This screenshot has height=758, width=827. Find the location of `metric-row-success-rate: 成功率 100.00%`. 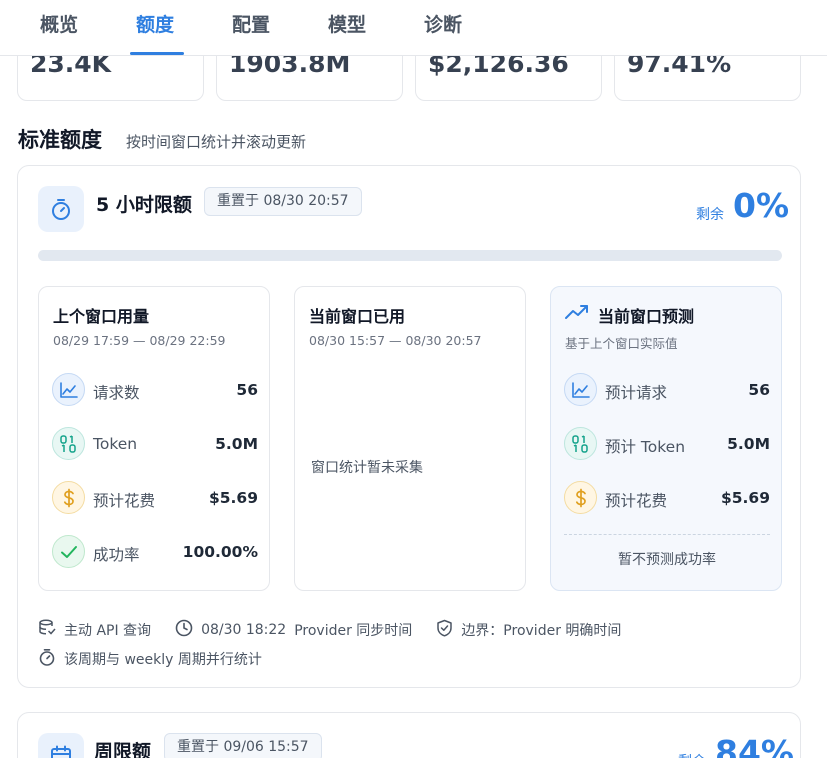

metric-row-success-rate: 成功率 100.00% is located at coordinates (155, 553).